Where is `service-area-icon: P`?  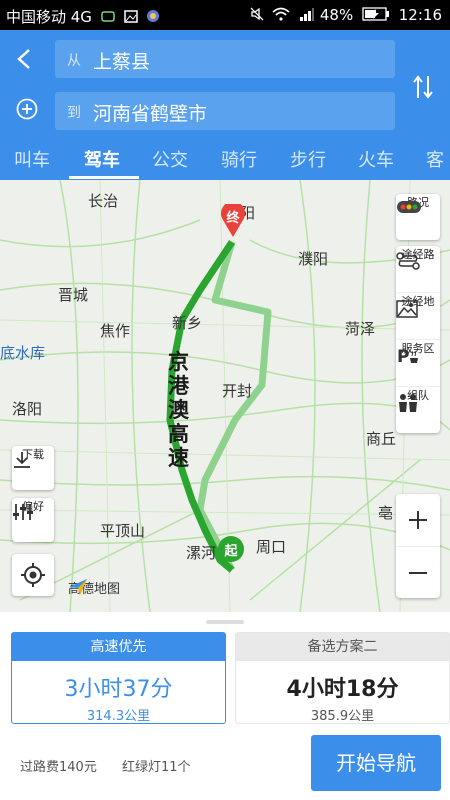 service-area-icon: P is located at coordinates (407, 356).